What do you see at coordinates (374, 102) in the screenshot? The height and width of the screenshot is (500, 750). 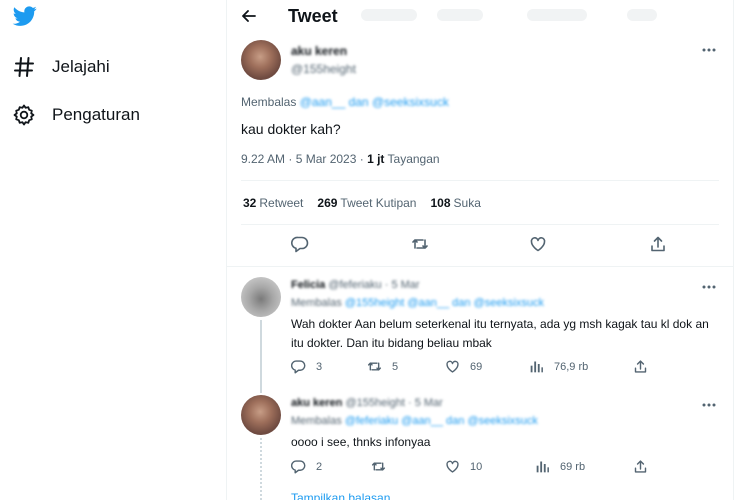 I see `replying-to-link: @aan__ dan @seeksixsuck` at bounding box center [374, 102].